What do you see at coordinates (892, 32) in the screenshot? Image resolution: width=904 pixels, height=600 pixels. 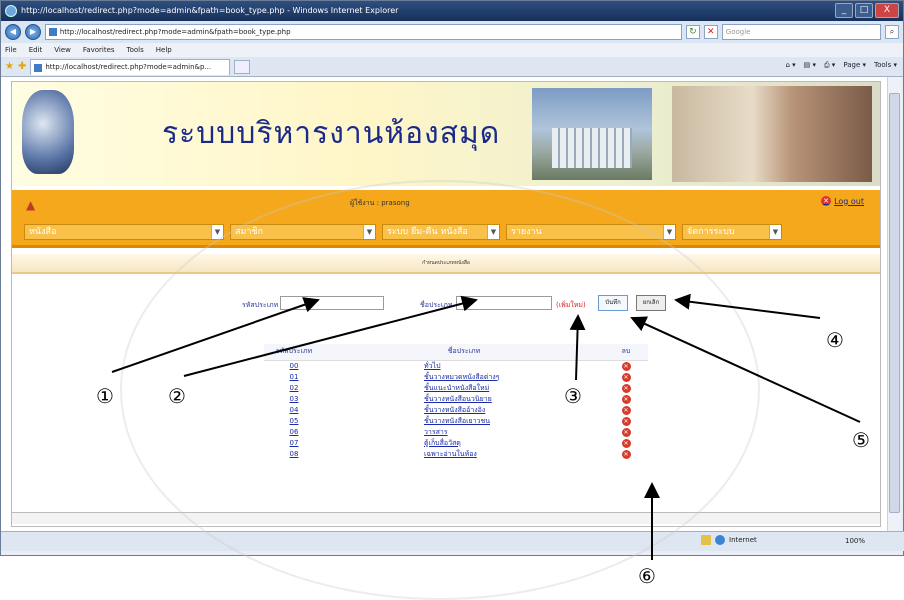 I see `search-icon: ⌕` at bounding box center [892, 32].